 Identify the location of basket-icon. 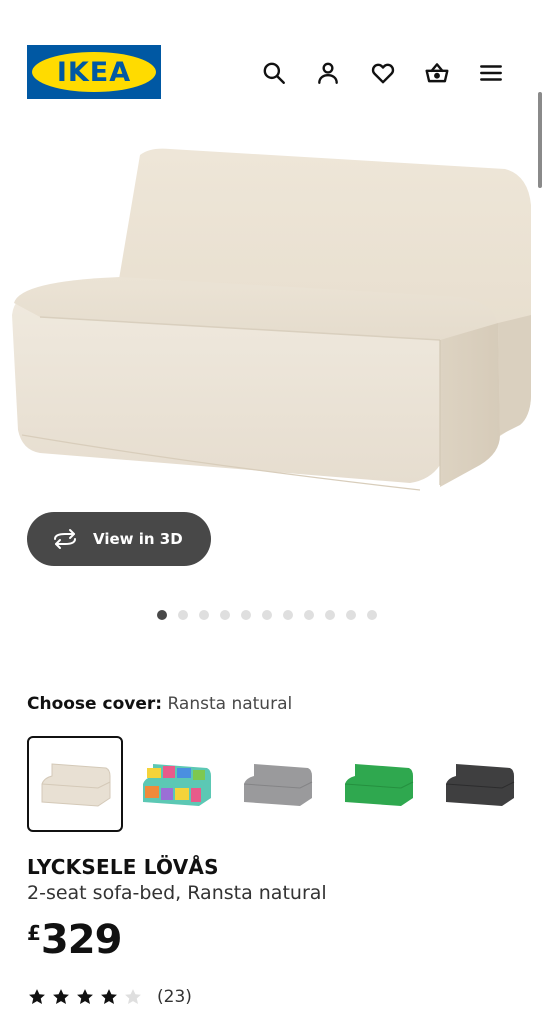
(437, 73).